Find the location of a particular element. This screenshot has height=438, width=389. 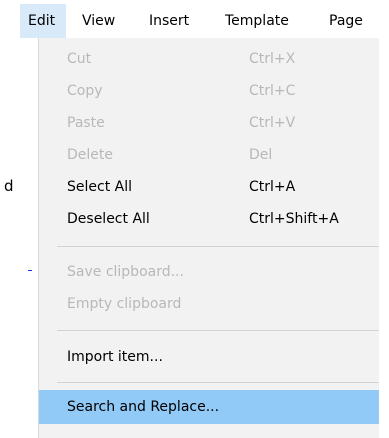

menu-page-label: Page is located at coordinates (346, 21).